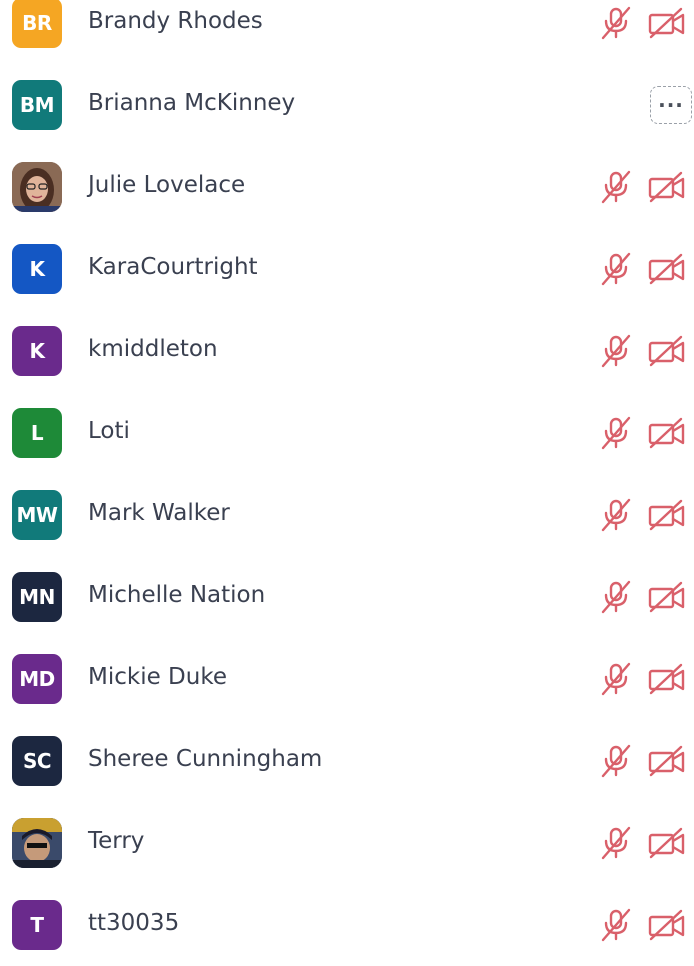  Describe the element at coordinates (175, 21) in the screenshot. I see `participant-name: Brandy Rhodes` at that location.